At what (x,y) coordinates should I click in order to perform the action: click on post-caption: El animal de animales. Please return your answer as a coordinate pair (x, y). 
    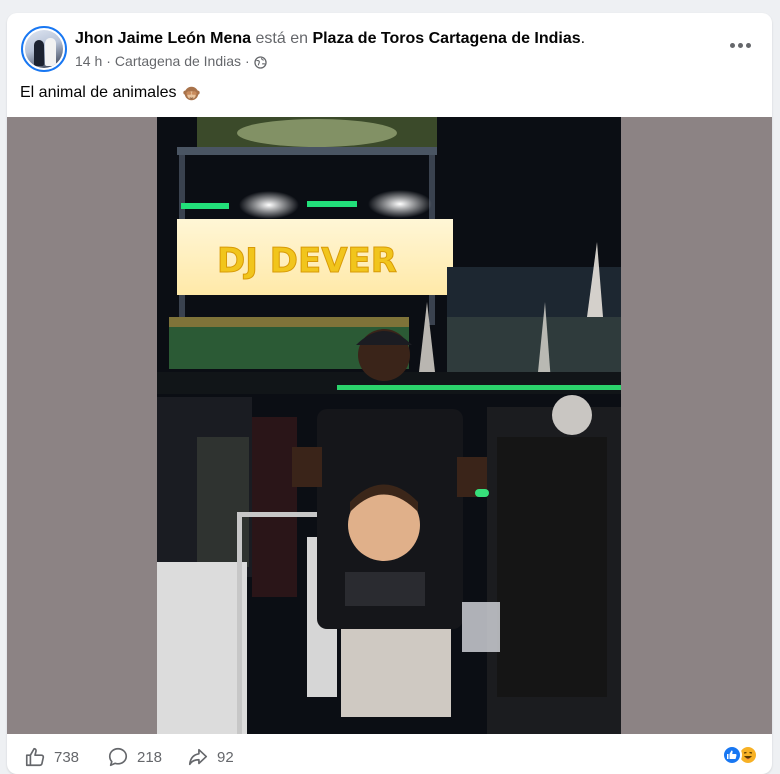
    Looking at the image, I should click on (110, 93).